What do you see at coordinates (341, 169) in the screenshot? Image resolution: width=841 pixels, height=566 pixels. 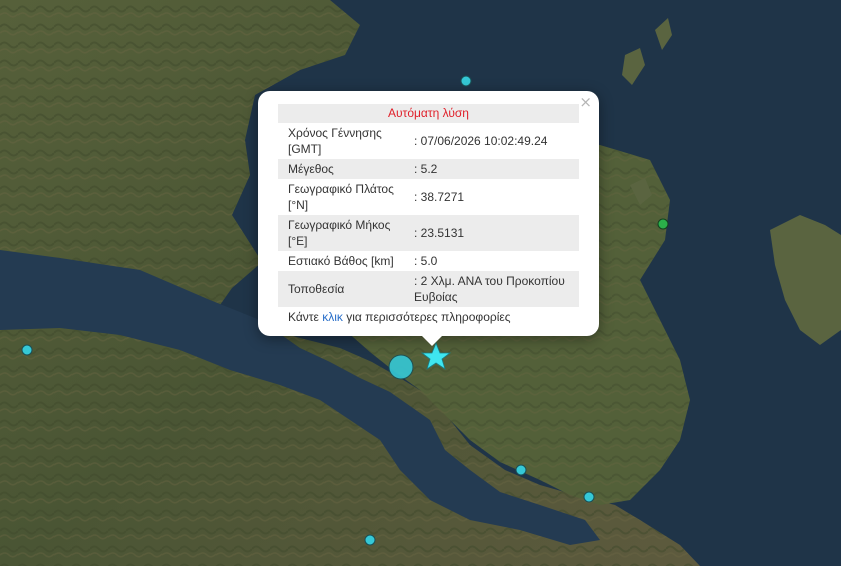 I see `row-key-magnitude: Μέγεθος` at bounding box center [341, 169].